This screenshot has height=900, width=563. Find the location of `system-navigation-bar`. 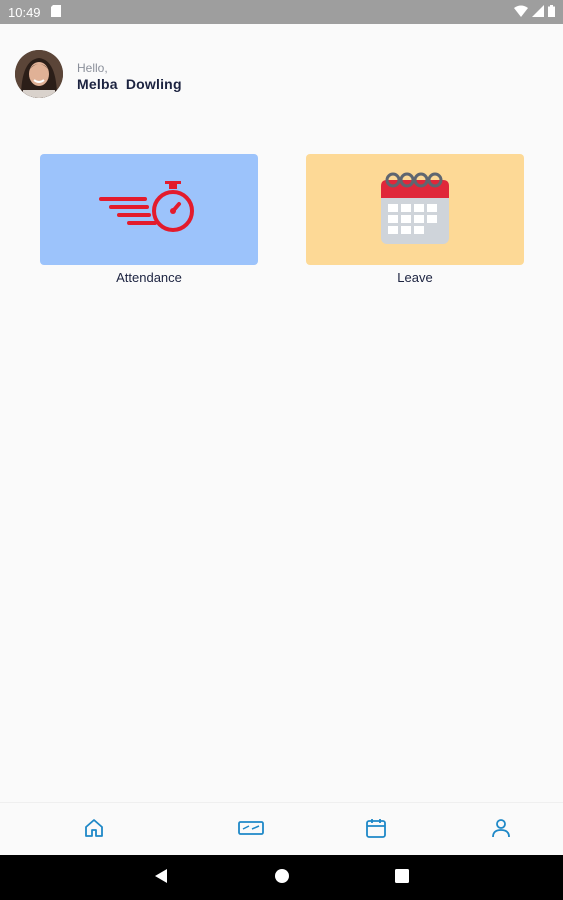

system-navigation-bar is located at coordinates (281, 877).